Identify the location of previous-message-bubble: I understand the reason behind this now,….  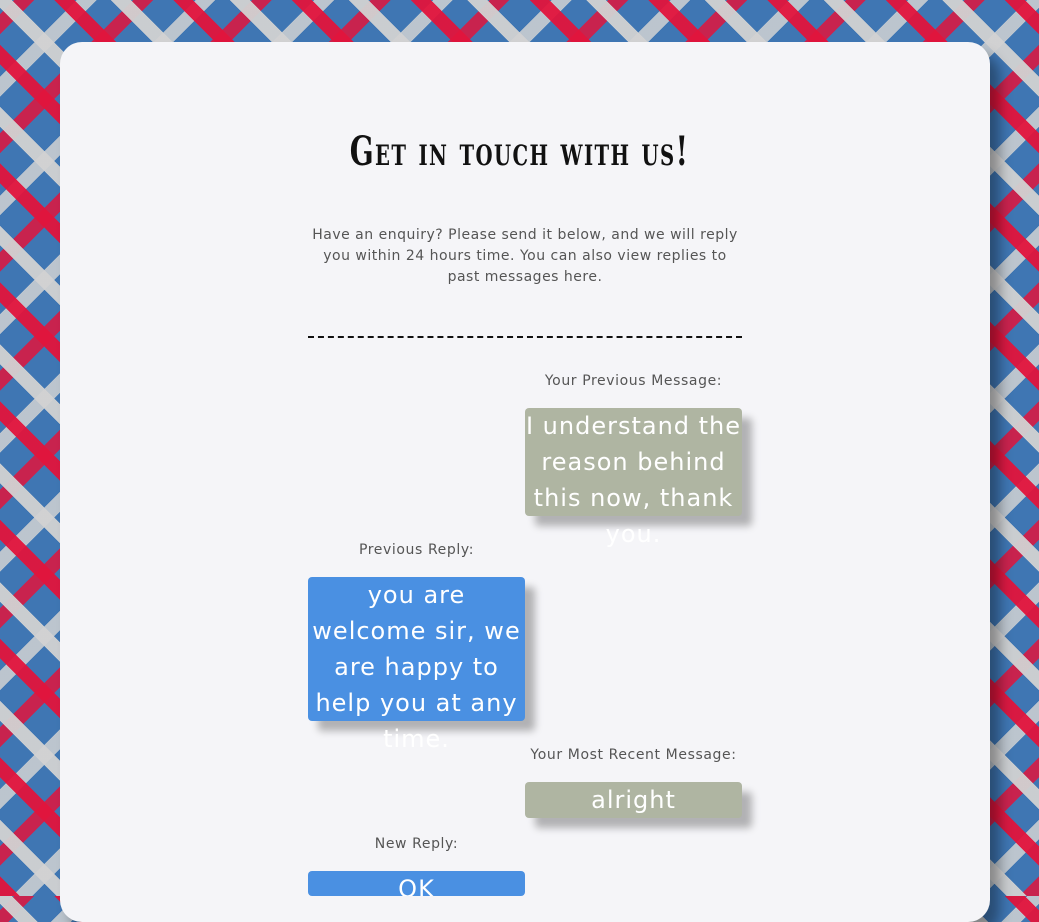
(633, 478).